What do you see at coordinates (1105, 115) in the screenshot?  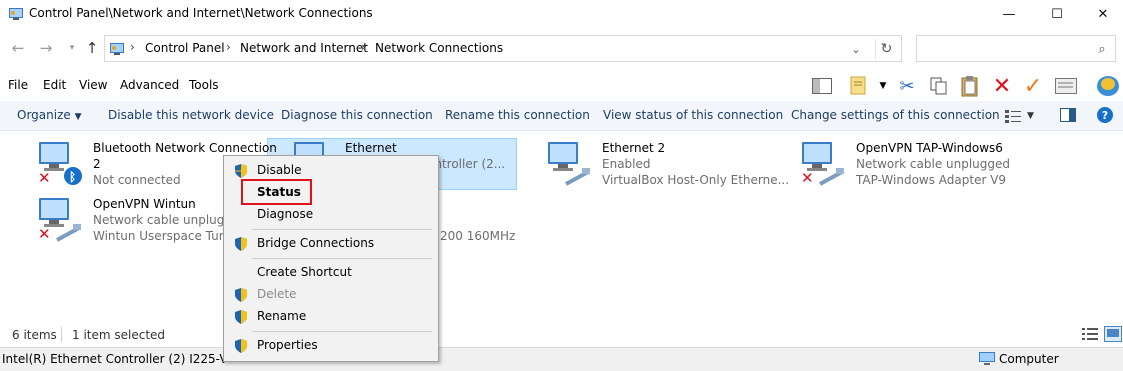 I see `help-icon: ?` at bounding box center [1105, 115].